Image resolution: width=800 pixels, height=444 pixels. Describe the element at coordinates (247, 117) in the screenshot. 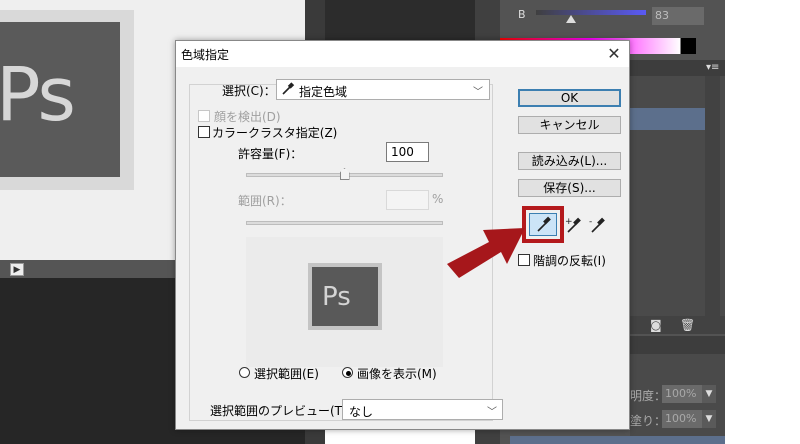

I see `detect-faces-label: 顔を検出(D)` at that location.